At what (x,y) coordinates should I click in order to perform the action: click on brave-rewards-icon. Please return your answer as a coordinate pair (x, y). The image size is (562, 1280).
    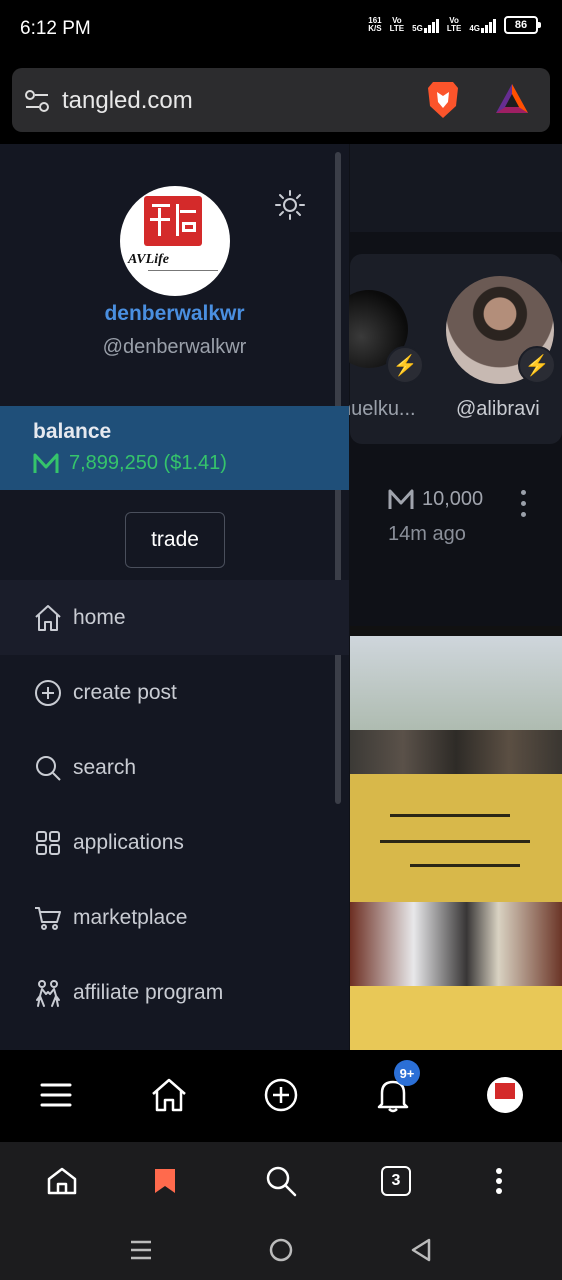
    Looking at the image, I should click on (512, 99).